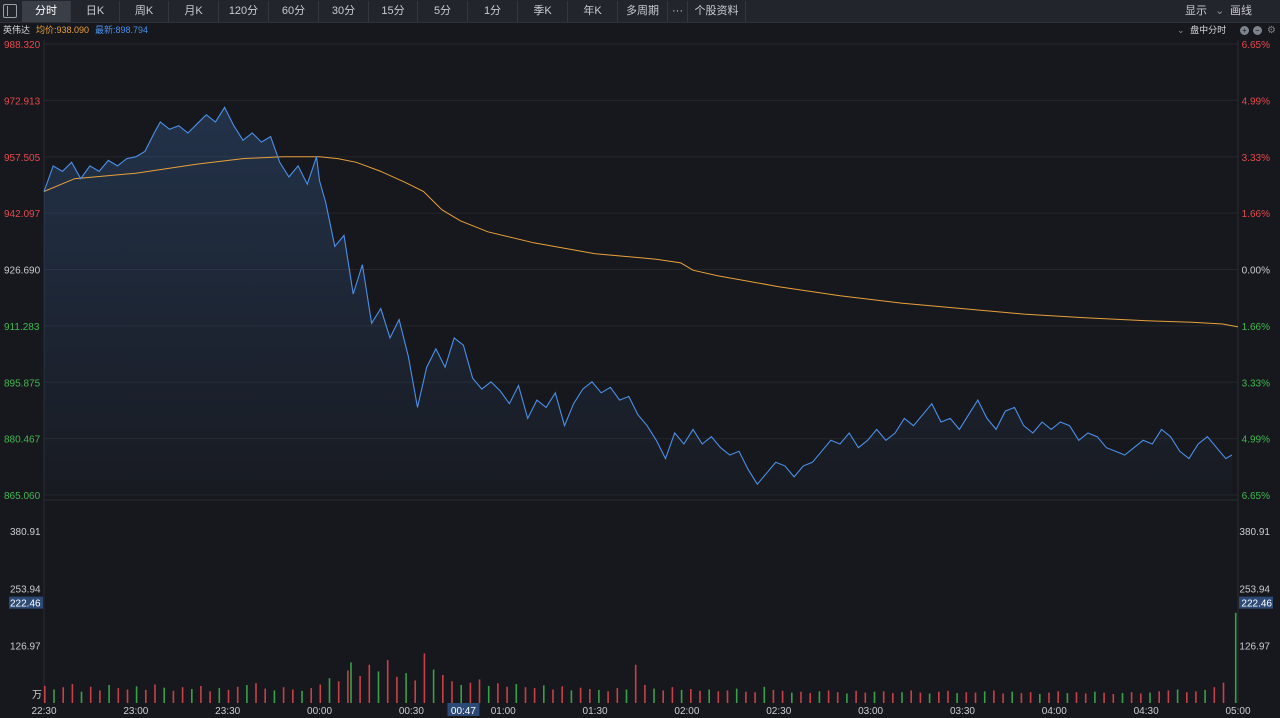 The image size is (1280, 718). What do you see at coordinates (22, 45) in the screenshot?
I see `price-tick-label: 988.320` at bounding box center [22, 45].